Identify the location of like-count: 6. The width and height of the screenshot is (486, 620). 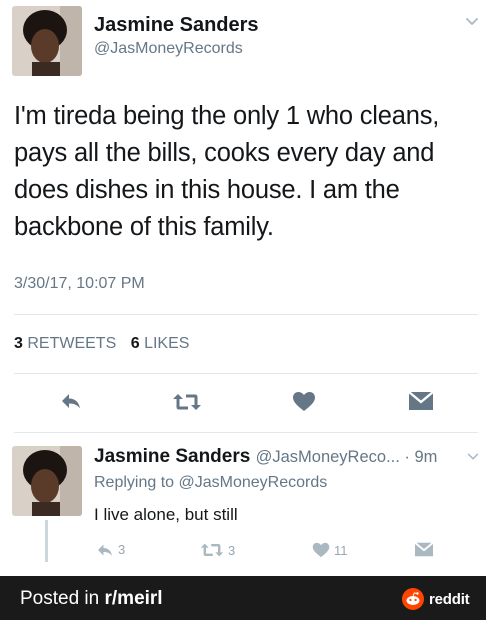
(135, 343).